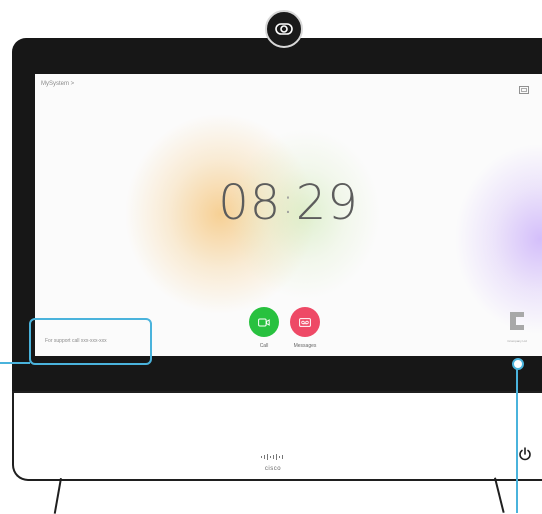  Describe the element at coordinates (15, 363) in the screenshot. I see `callout-leader-left` at that location.